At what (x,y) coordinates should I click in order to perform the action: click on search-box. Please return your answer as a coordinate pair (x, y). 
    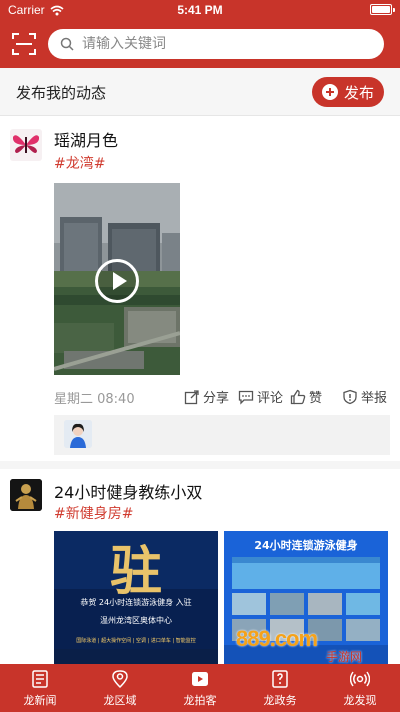
    Looking at the image, I should click on (216, 44).